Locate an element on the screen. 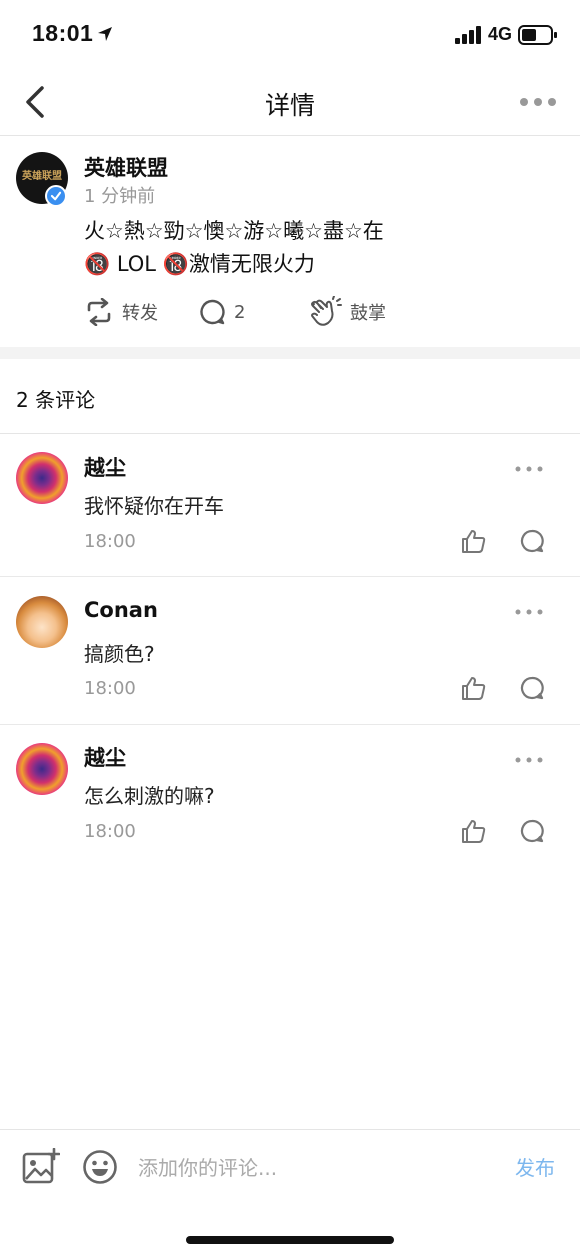 This screenshot has height=1256, width=580. comment-icon is located at coordinates (212, 312).